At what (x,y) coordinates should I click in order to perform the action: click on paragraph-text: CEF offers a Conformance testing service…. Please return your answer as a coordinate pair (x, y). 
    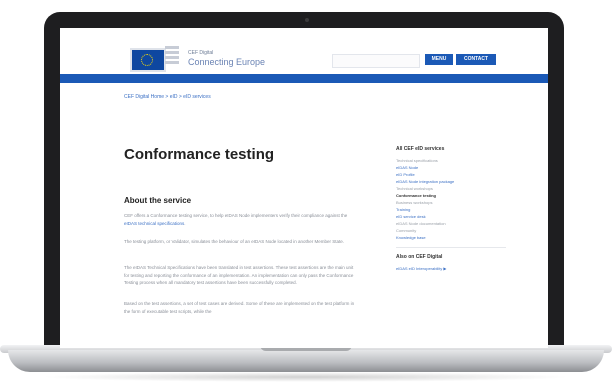
    Looking at the image, I should click on (236, 215).